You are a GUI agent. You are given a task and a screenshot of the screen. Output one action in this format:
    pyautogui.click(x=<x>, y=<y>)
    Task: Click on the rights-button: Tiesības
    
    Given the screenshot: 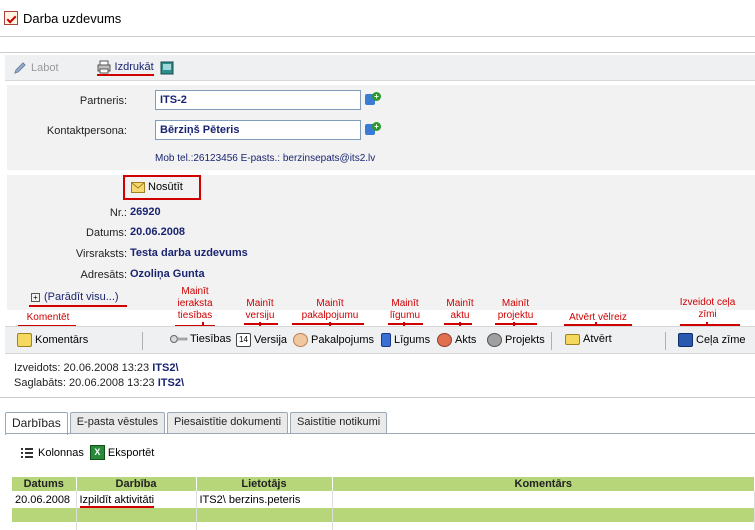 What is the action you would take?
    pyautogui.click(x=200, y=339)
    